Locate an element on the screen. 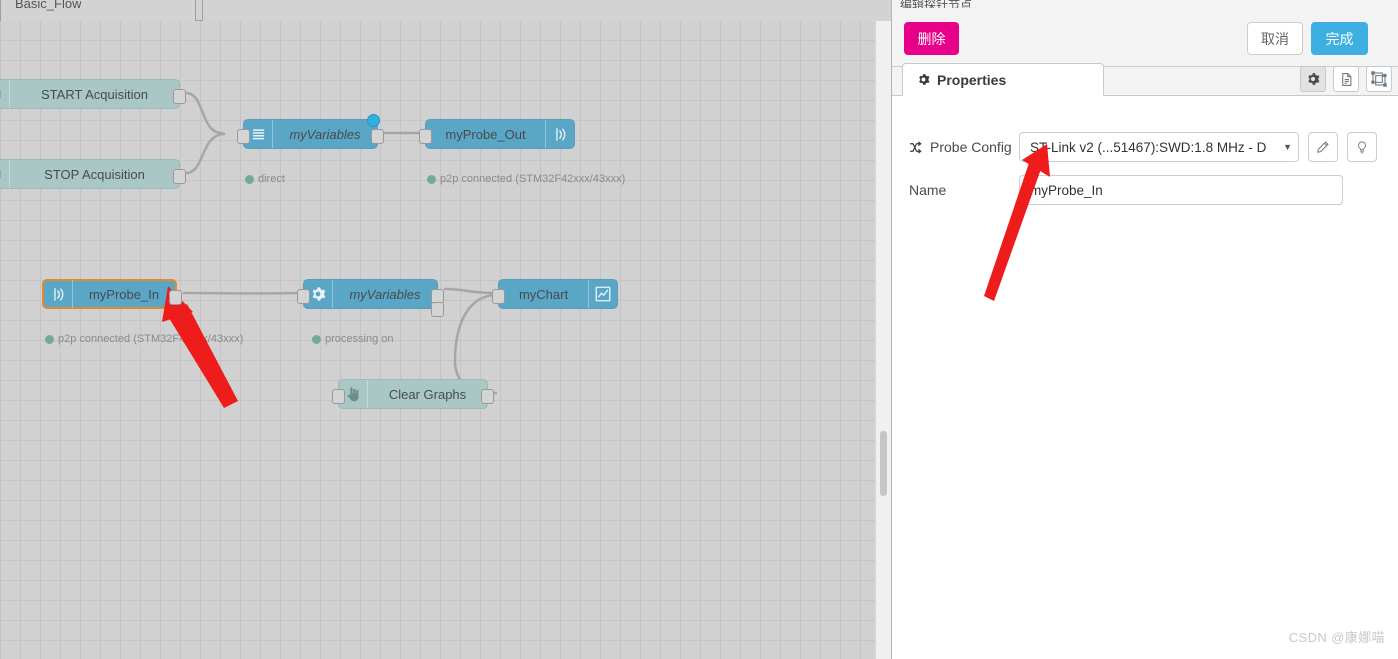 The image size is (1398, 659). canvas-vertical-scrollbar-thumb is located at coordinates (883, 463).